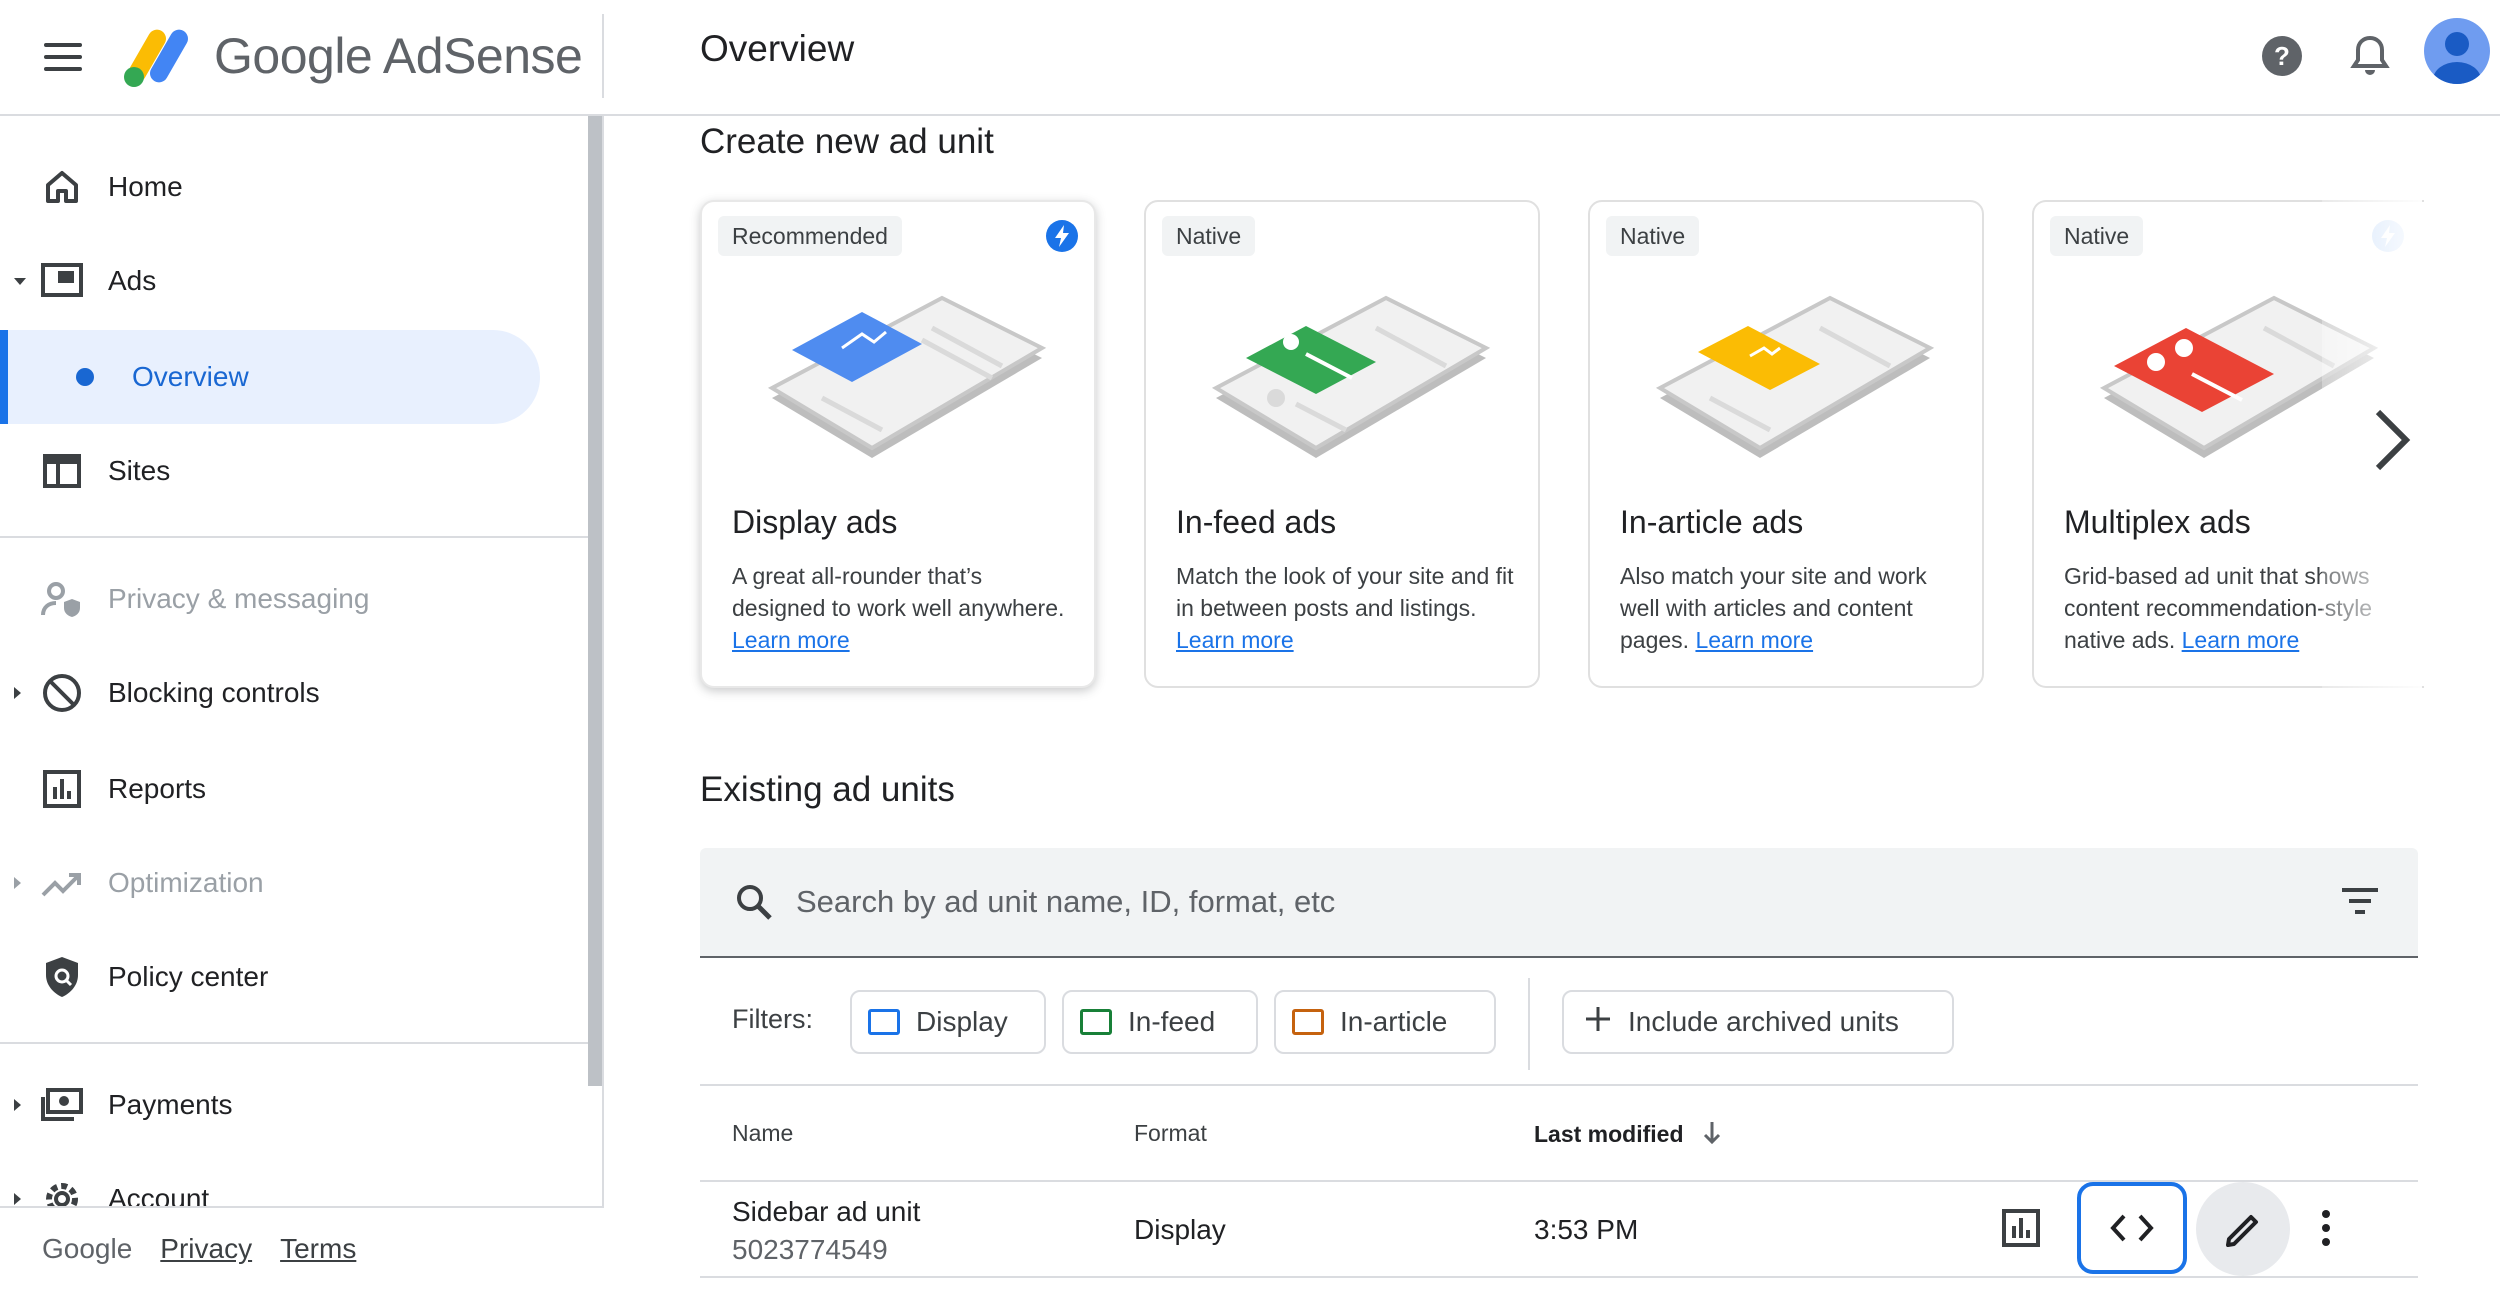 The image size is (2500, 1290). What do you see at coordinates (85, 377) in the screenshot?
I see `active-dot` at bounding box center [85, 377].